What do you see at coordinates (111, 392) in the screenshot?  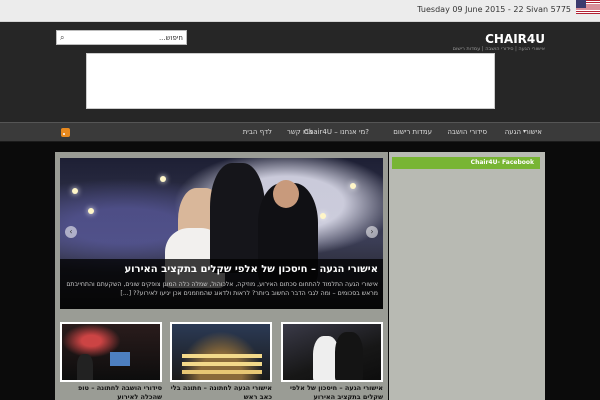 I see `post-title: סידורי הושבה לחתונה – טופ שהכלה לאירוע` at bounding box center [111, 392].